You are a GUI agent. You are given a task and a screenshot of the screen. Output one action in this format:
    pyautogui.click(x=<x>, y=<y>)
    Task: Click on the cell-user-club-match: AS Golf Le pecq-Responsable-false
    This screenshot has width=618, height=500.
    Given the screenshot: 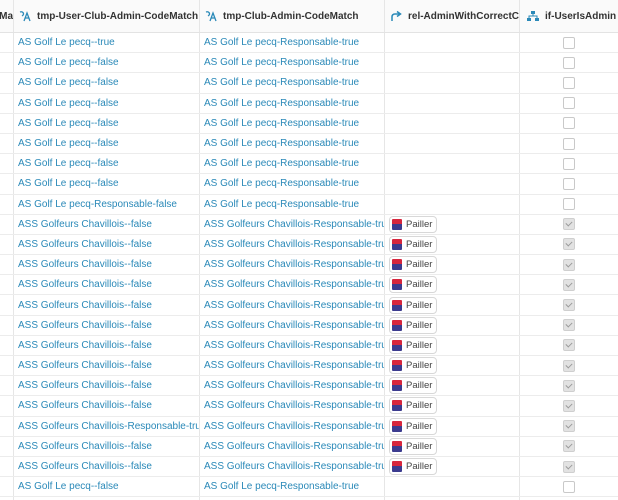 What is the action you would take?
    pyautogui.click(x=107, y=204)
    